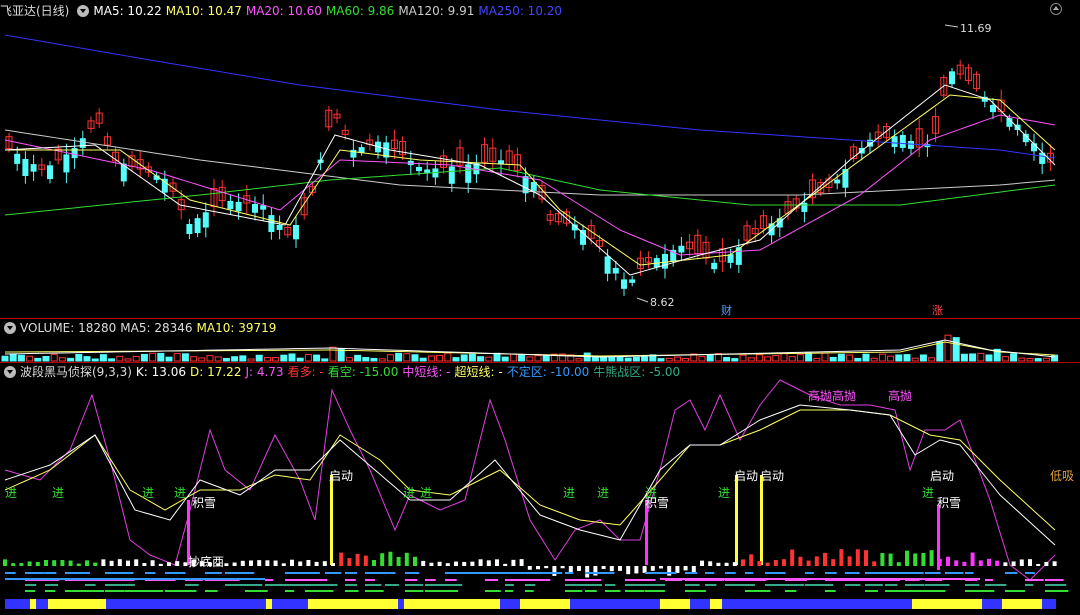  Describe the element at coordinates (206, 561) in the screenshot. I see `chaodi-signal-label: 抄底西` at that location.